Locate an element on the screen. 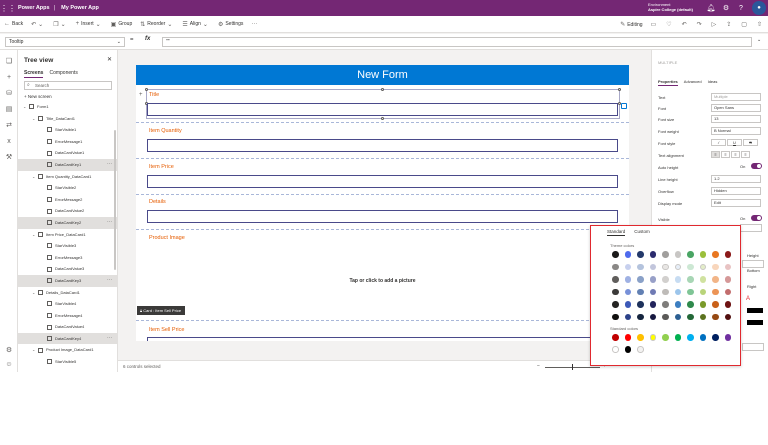 Image resolution: width=768 pixels, height=445 pixels. color-swatch-black is located at coordinates (755, 322).